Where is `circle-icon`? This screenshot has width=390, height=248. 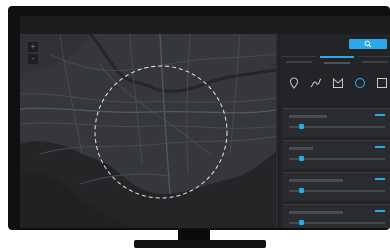
circle-icon is located at coordinates (360, 83).